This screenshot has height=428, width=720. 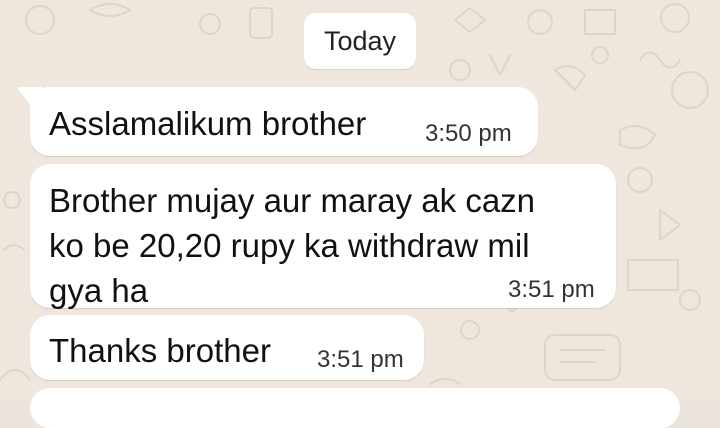 What do you see at coordinates (208, 123) in the screenshot?
I see `message-text: Asslamalikum brother` at bounding box center [208, 123].